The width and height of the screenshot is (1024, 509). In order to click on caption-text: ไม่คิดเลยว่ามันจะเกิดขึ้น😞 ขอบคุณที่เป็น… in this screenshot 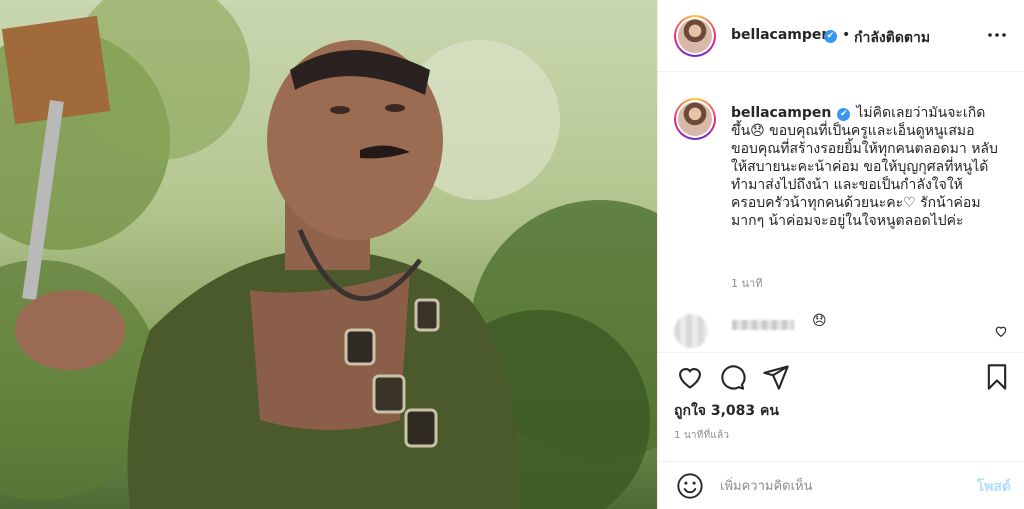, I will do `click(864, 167)`.